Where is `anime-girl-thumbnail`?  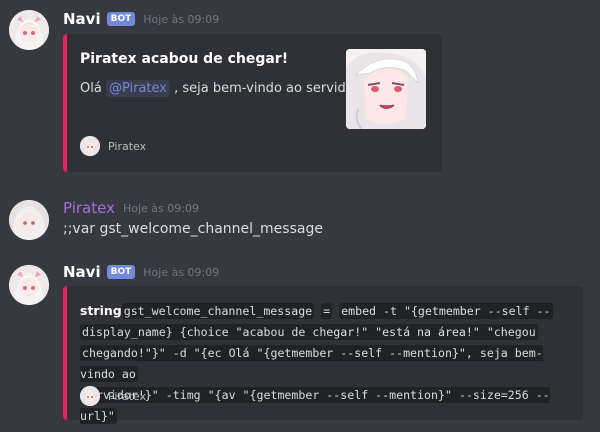
anime-girl-thumbnail is located at coordinates (386, 89).